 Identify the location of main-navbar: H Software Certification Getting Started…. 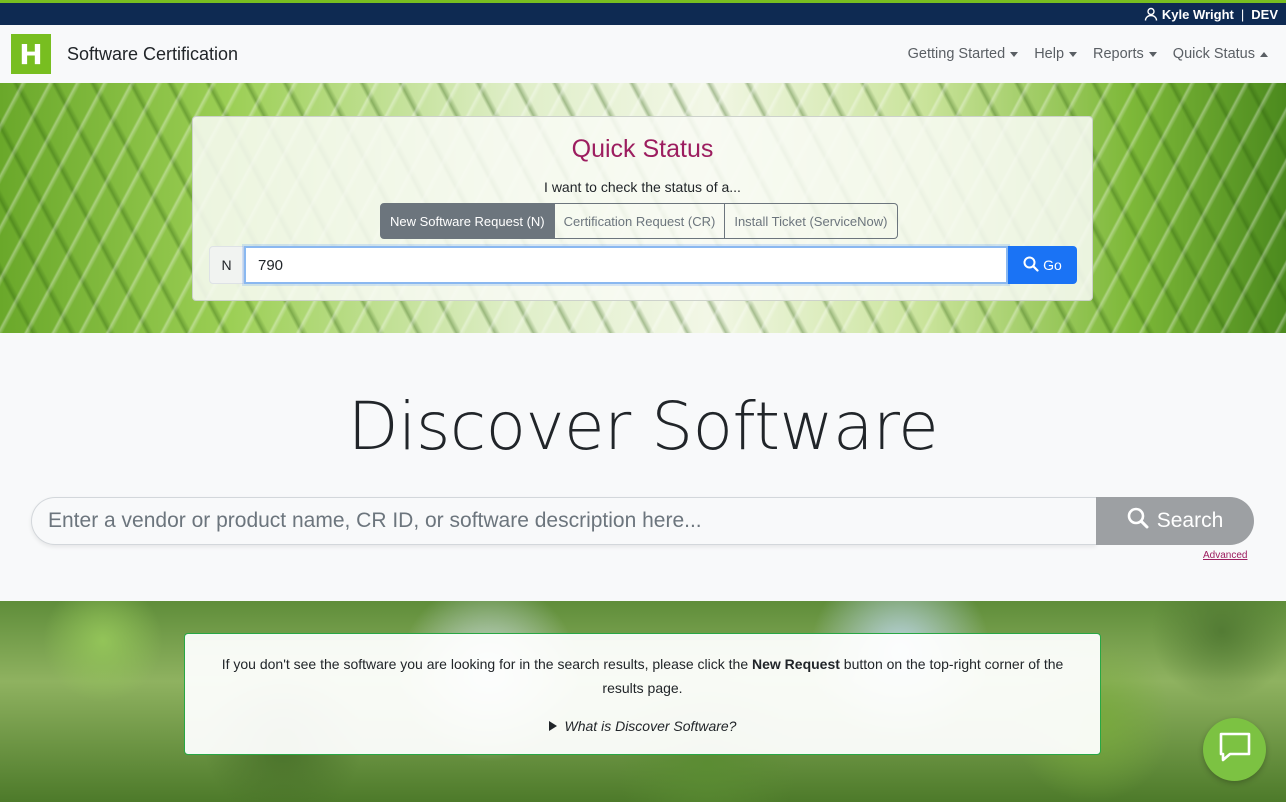
(643, 54).